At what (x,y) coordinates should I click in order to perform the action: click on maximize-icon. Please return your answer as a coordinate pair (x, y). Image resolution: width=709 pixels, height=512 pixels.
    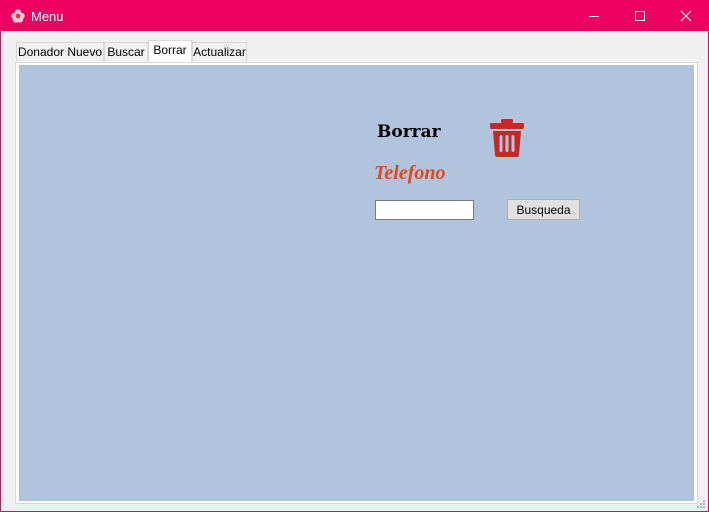
    Looking at the image, I should click on (640, 16).